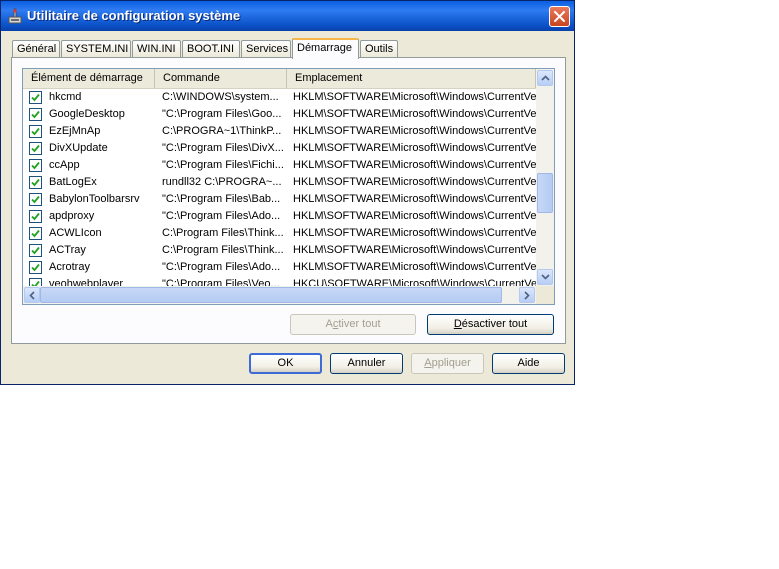  I want to click on close-button, so click(559, 16).